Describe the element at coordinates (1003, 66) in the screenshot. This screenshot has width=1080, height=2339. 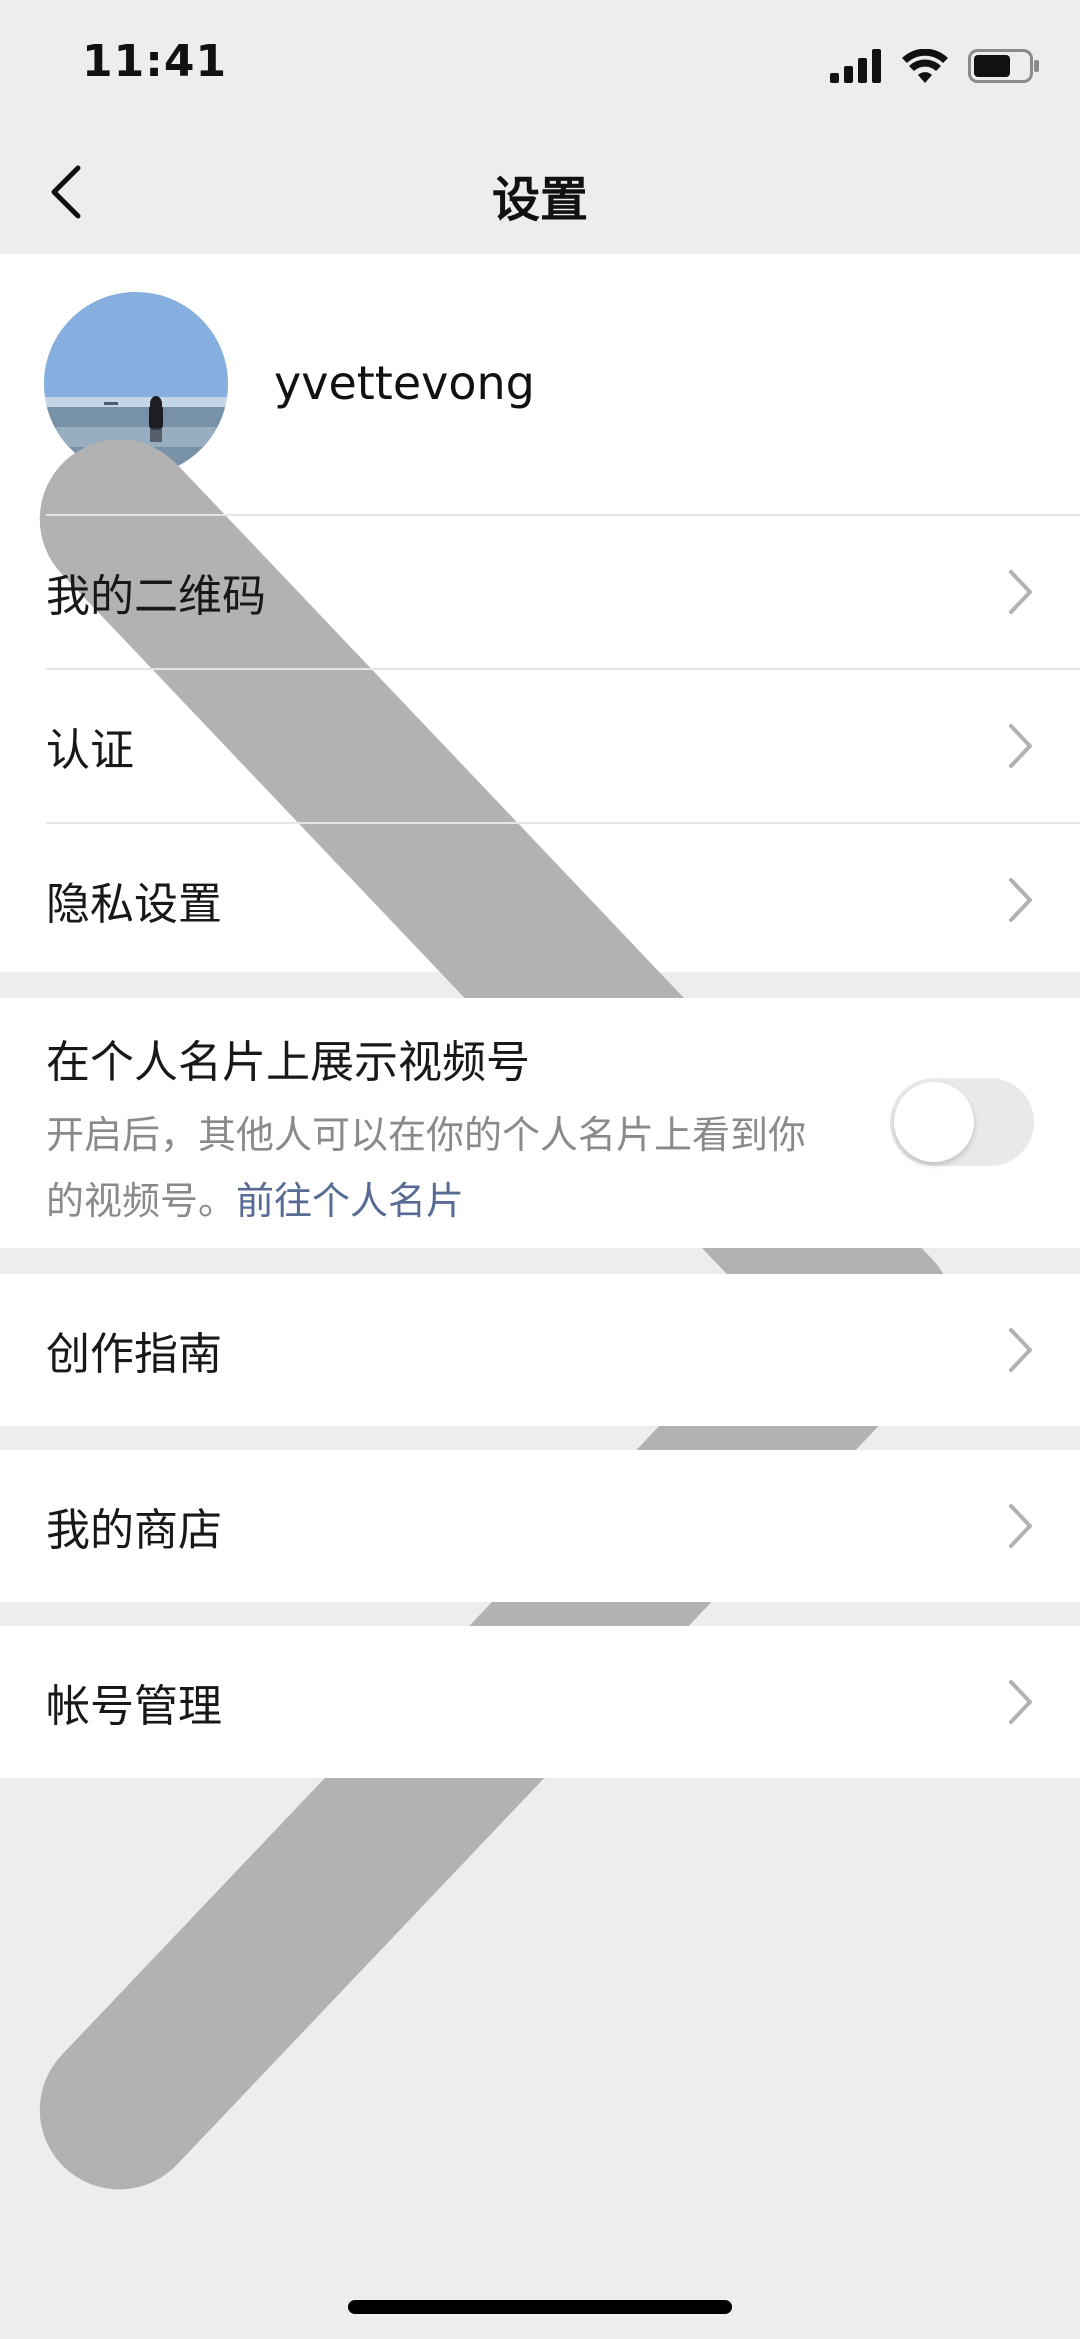
I see `battery-icon` at that location.